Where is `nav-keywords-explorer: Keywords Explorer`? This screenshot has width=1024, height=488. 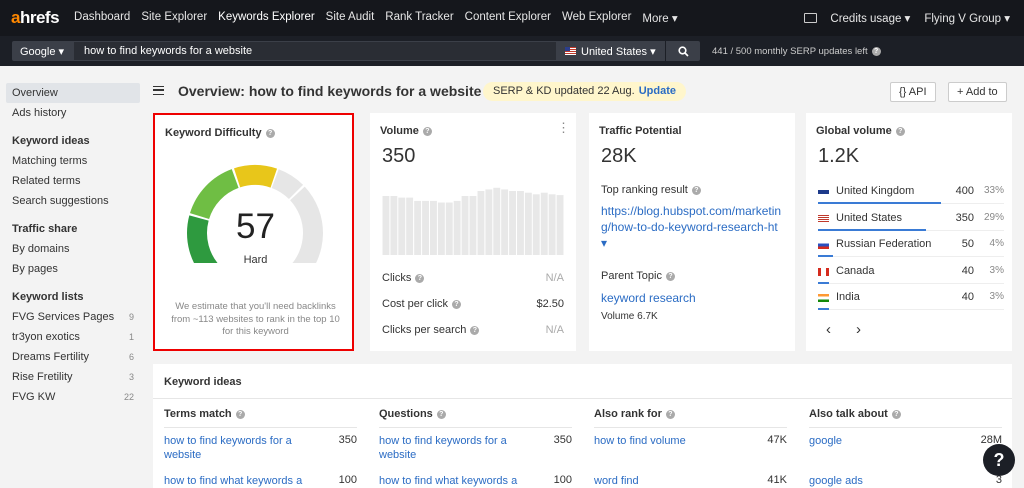 nav-keywords-explorer: Keywords Explorer is located at coordinates (266, 18).